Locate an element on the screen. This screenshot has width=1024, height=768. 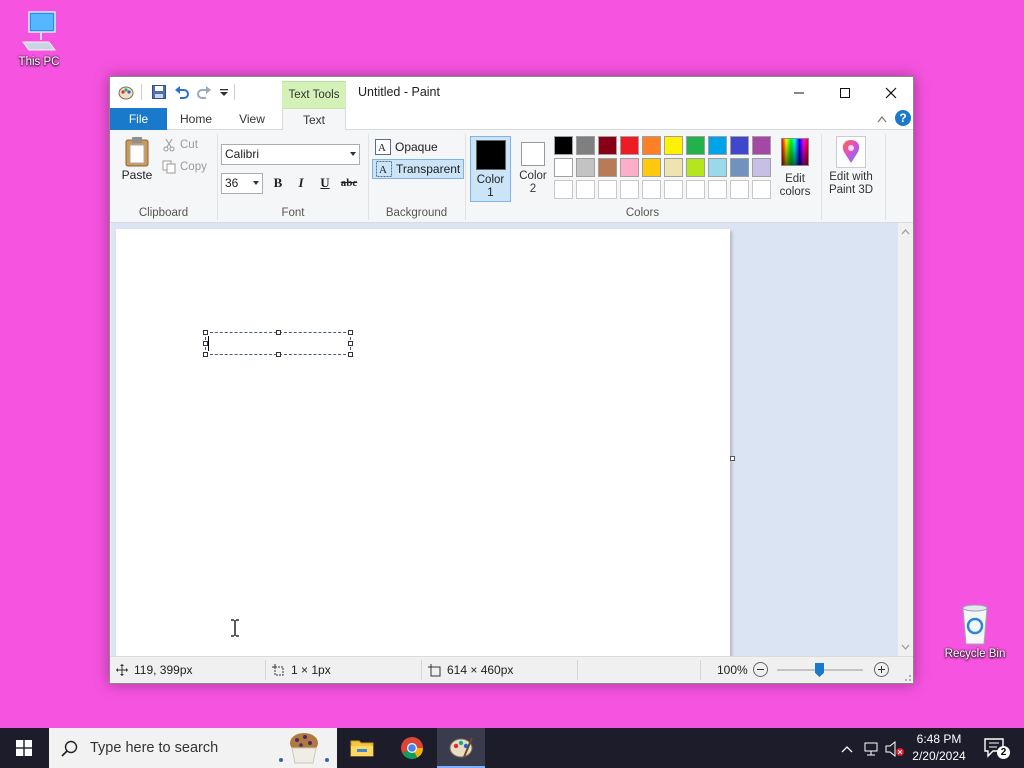
edit-with-paint3d-button: Edit with Paint 3D is located at coordinates (851, 169).